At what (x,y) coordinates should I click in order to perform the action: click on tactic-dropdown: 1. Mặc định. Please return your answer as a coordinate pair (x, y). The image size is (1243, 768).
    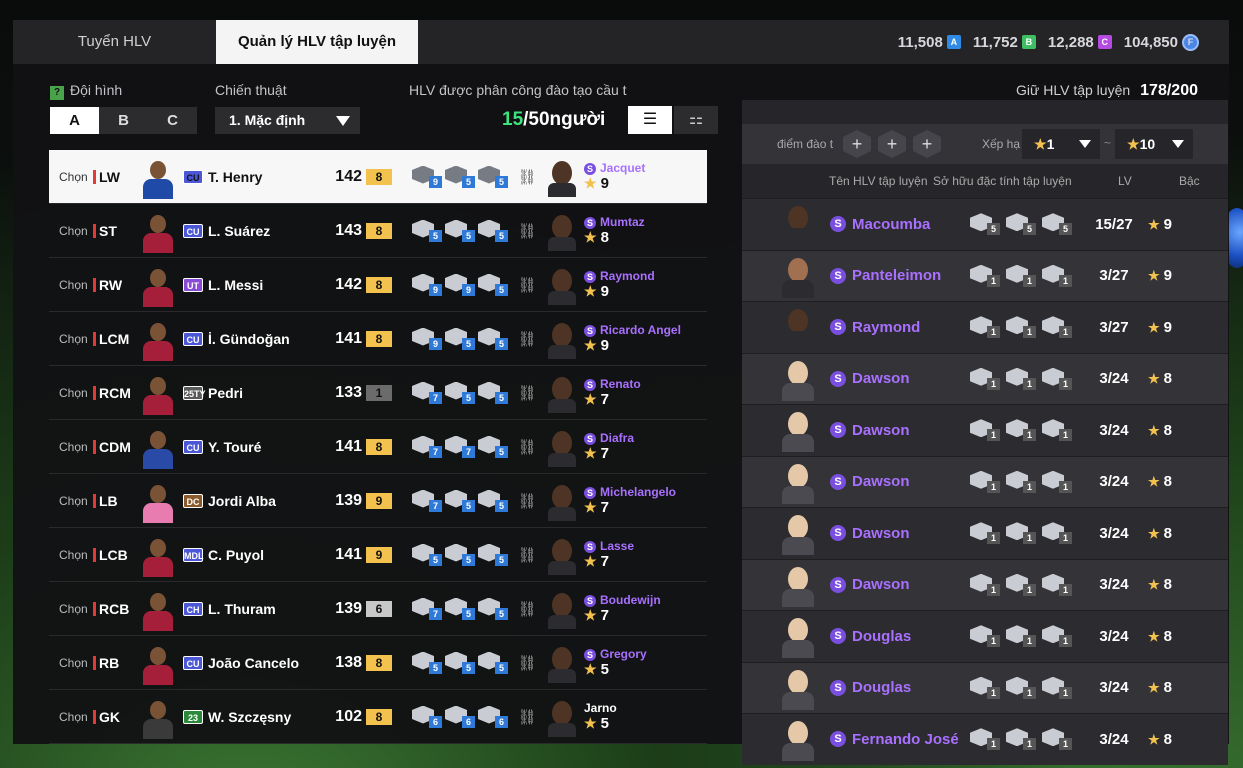
    Looking at the image, I should click on (287, 120).